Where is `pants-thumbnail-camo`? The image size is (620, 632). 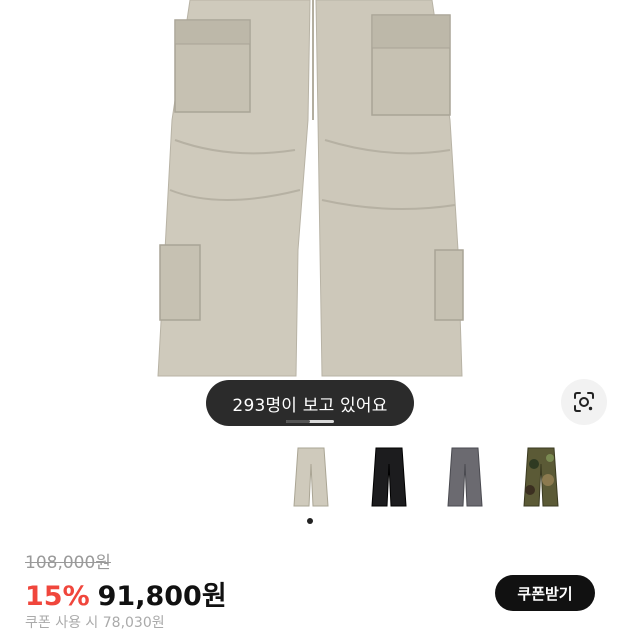
pants-thumbnail-camo is located at coordinates (541, 477).